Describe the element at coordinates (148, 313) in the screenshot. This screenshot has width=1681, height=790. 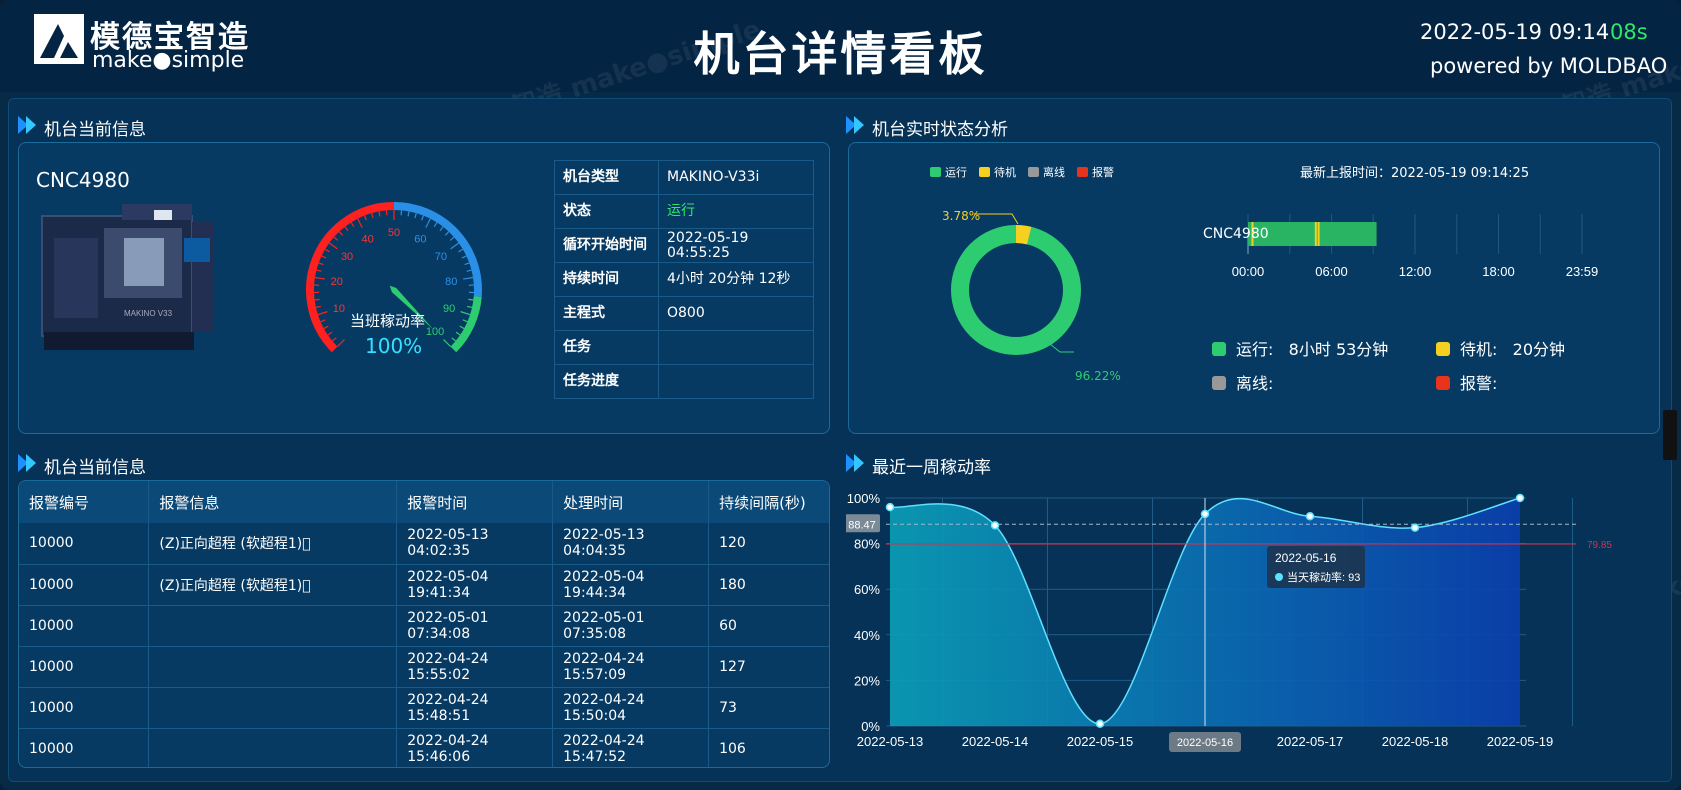
I see `svg-text: MAKINO V33` at that location.